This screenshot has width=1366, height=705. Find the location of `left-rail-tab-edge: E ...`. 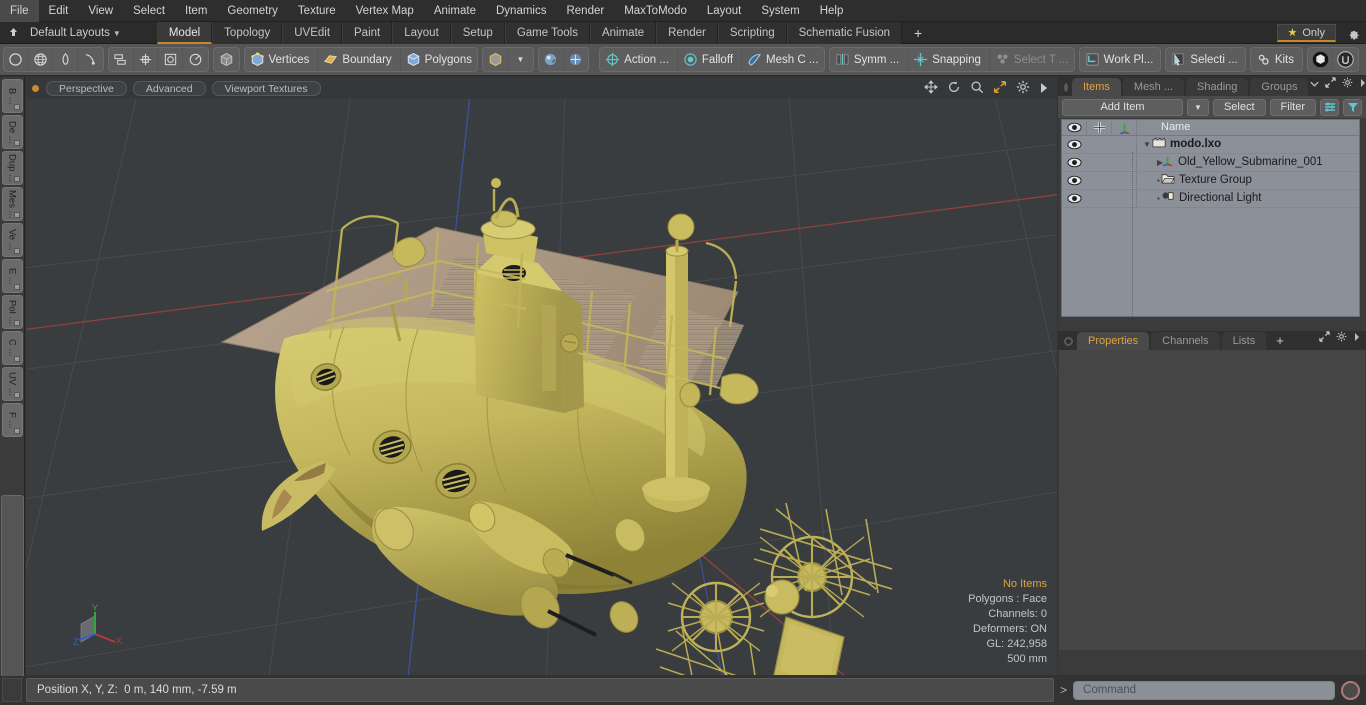

left-rail-tab-edge: E ... is located at coordinates (12, 276).